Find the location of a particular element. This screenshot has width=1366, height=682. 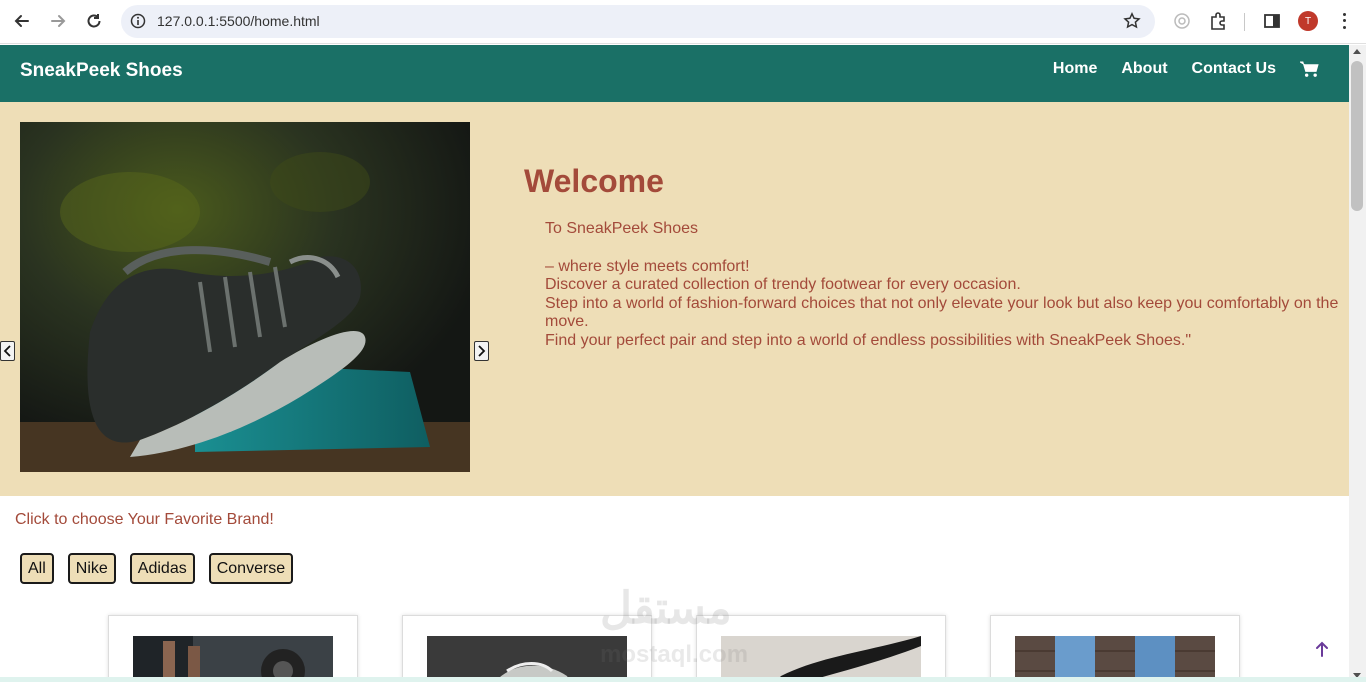

chevron-right-icon is located at coordinates (482, 351).